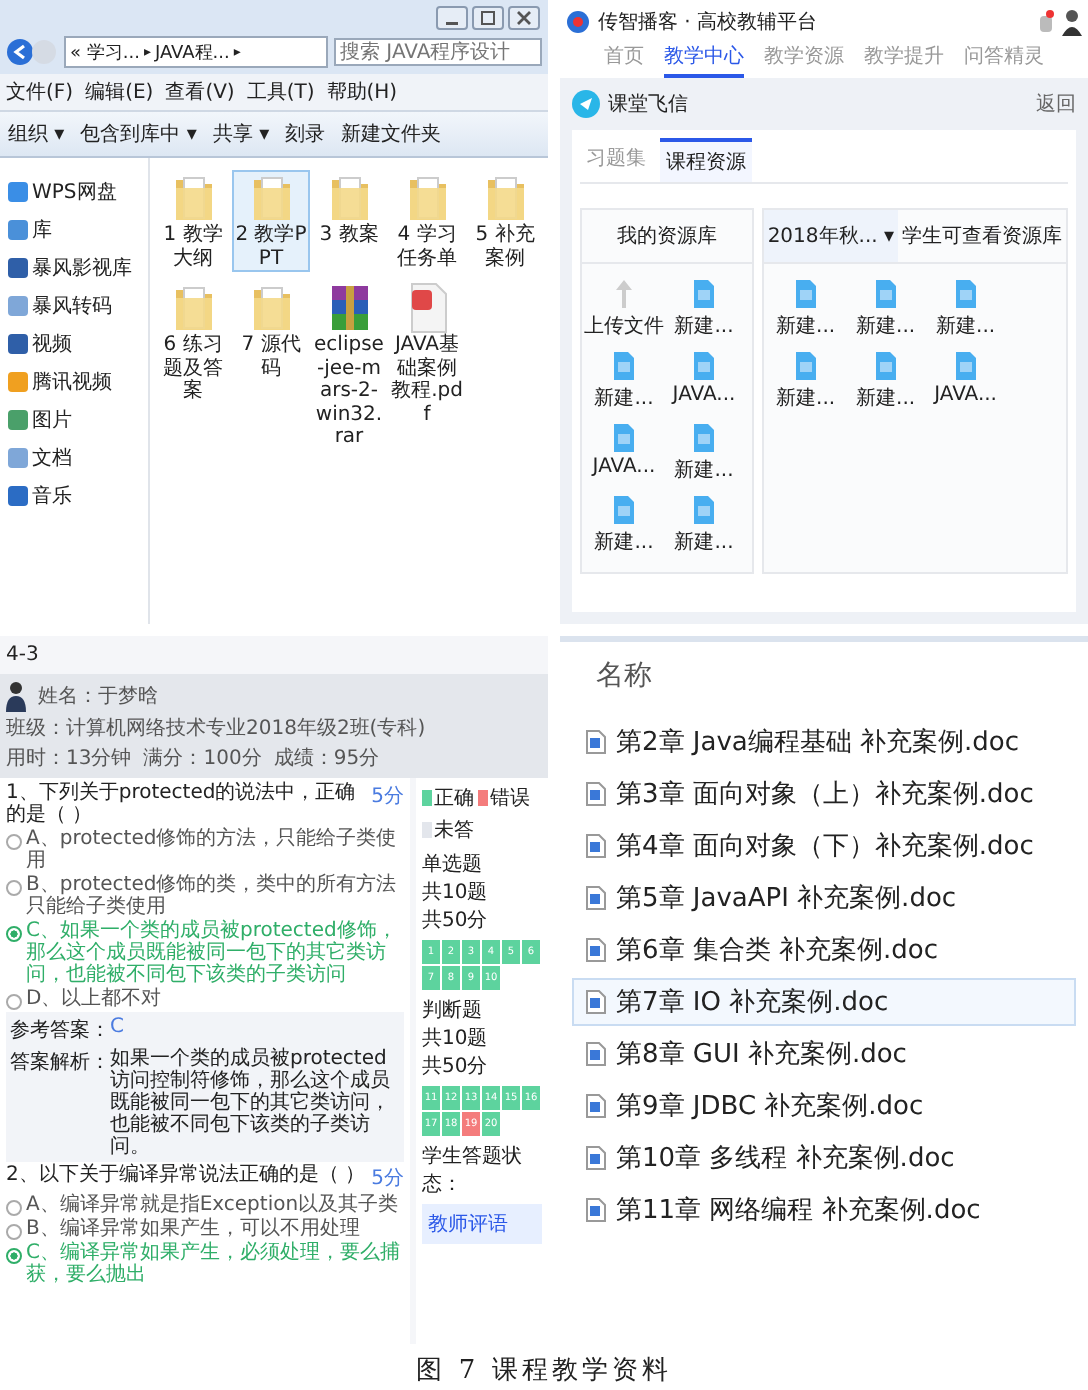  What do you see at coordinates (704, 60) in the screenshot?
I see `nav-tab: 教学中心` at bounding box center [704, 60].